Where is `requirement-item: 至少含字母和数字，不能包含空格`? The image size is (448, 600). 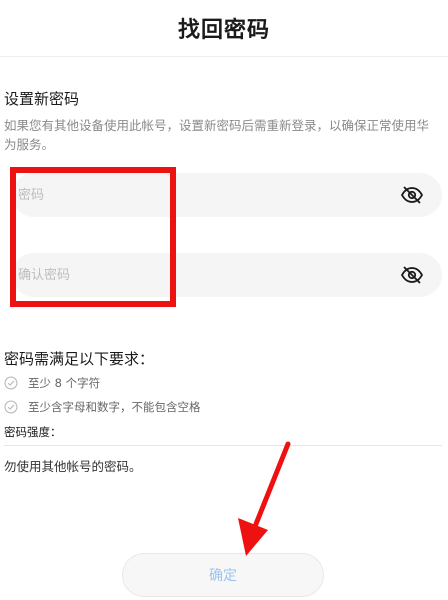 requirement-item: 至少含字母和数字，不能包含空格 is located at coordinates (102, 407).